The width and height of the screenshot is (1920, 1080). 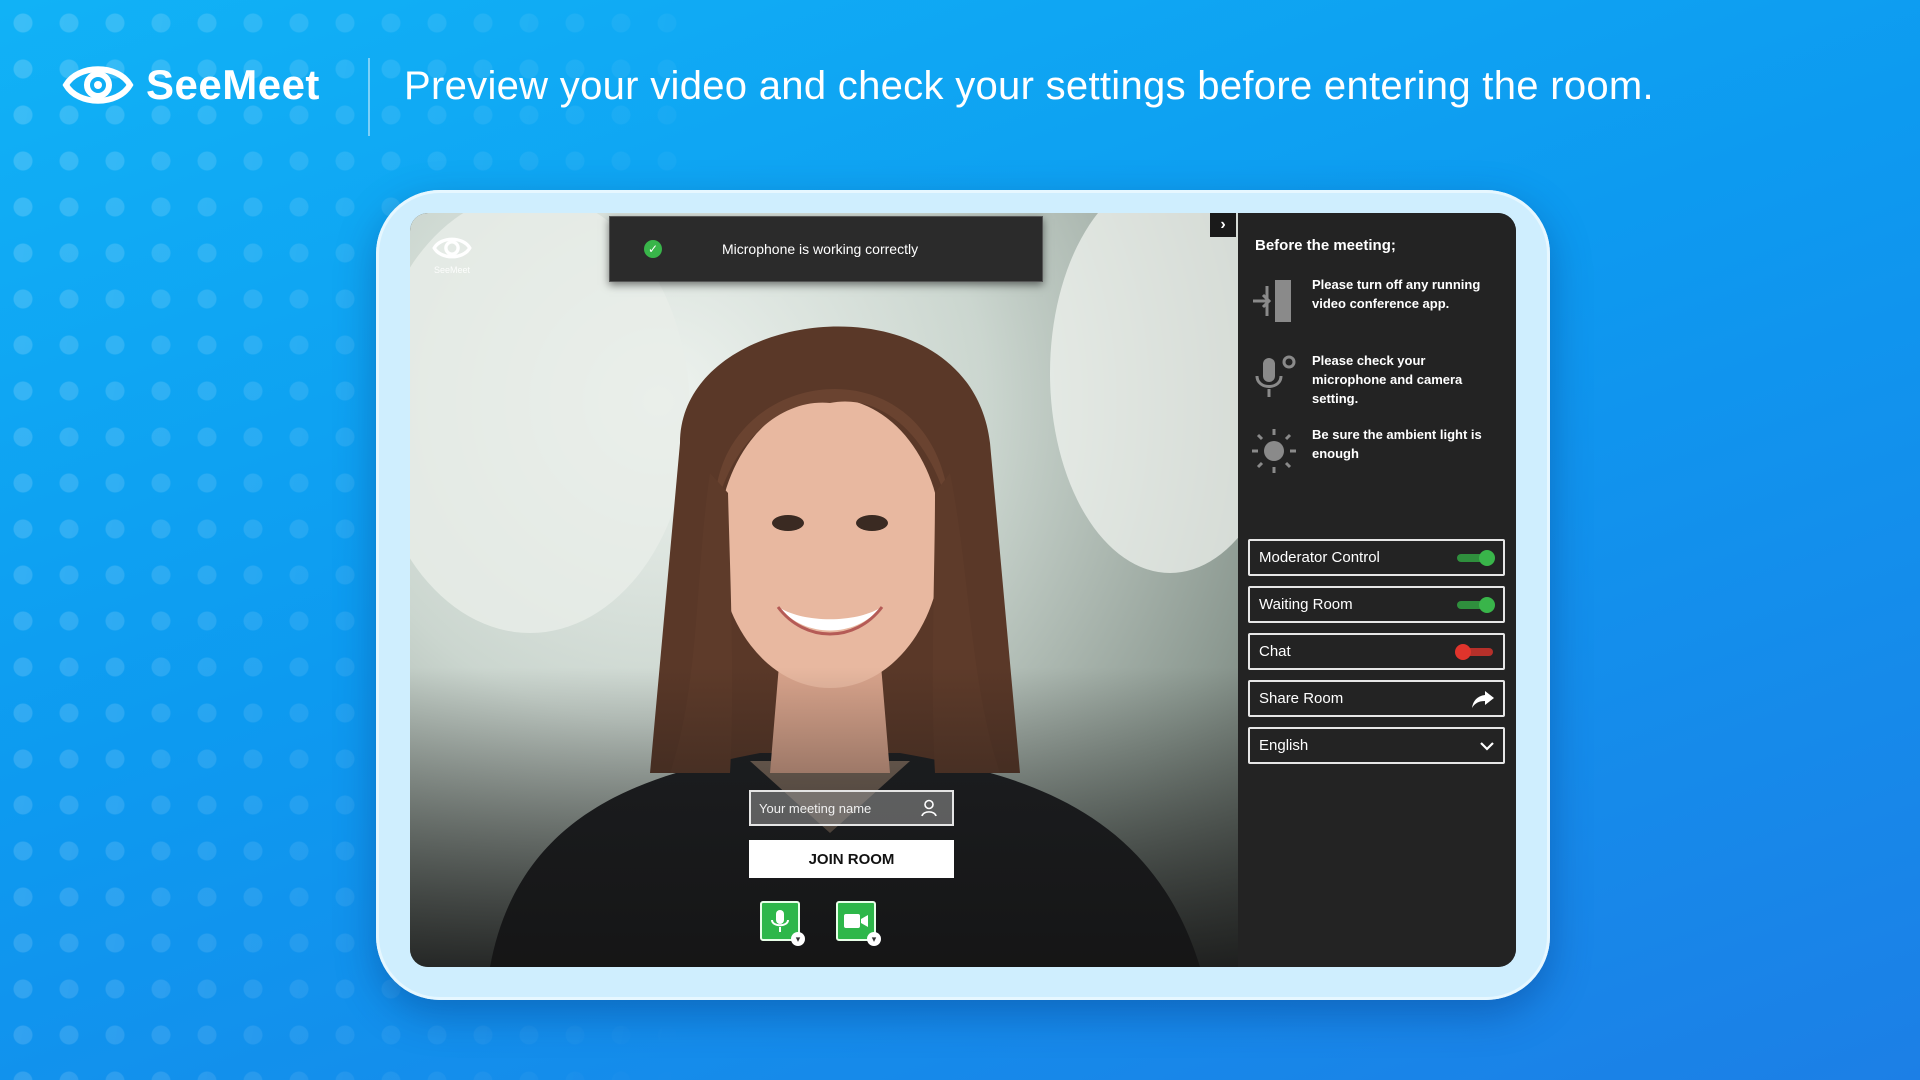 I want to click on meeting-name-field, so click(x=851, y=808).